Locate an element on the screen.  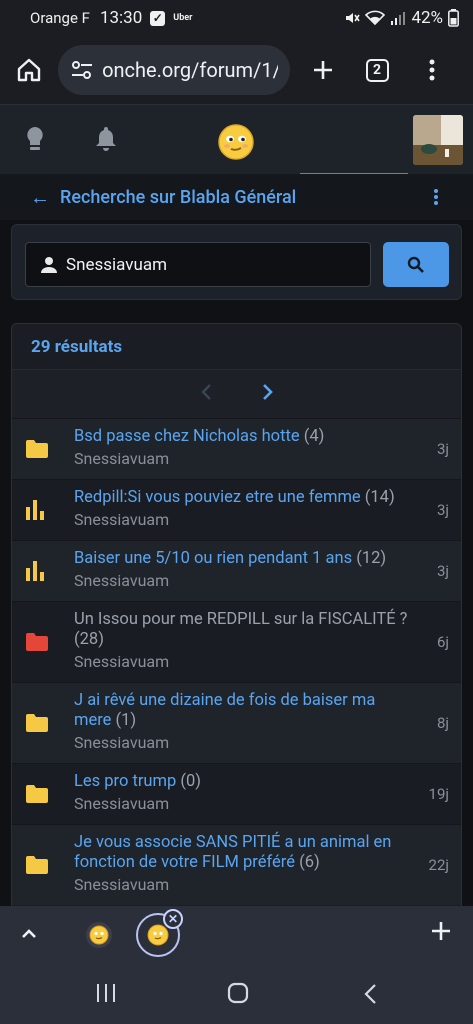
carrier-label: Orange F is located at coordinates (60, 18).